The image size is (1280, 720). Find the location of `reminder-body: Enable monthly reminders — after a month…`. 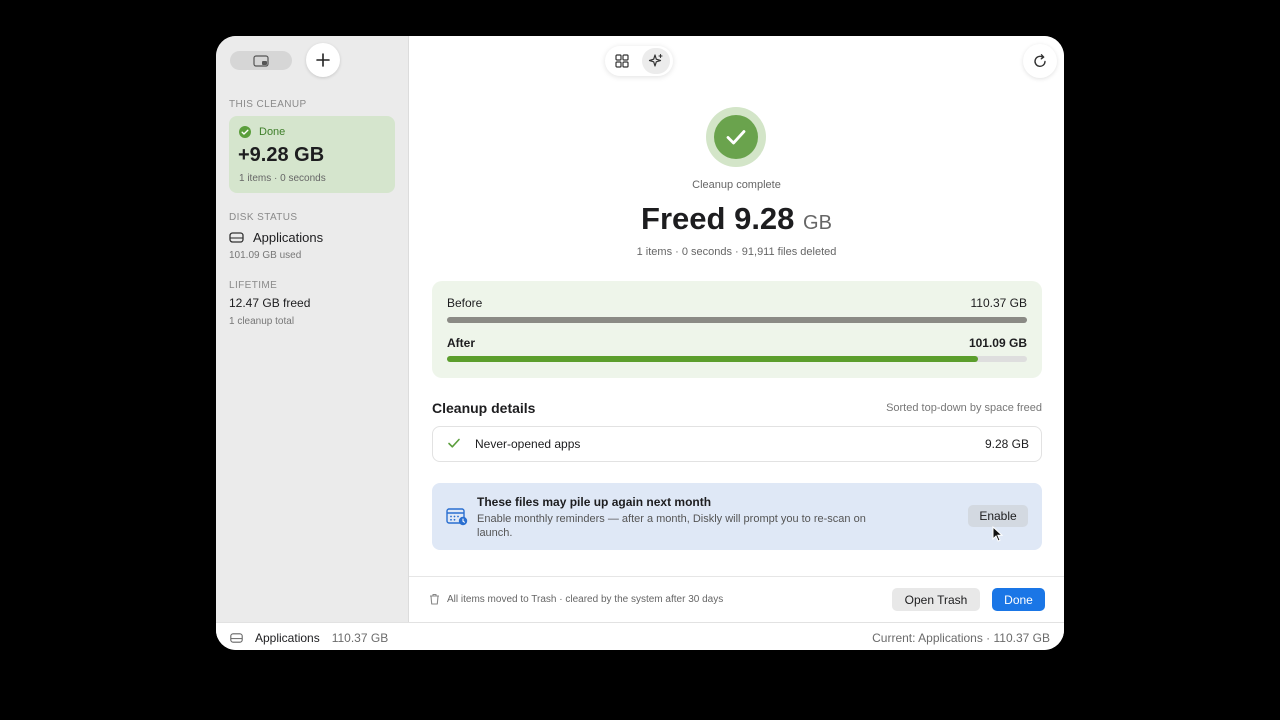

reminder-body: Enable monthly reminders — after a month… is located at coordinates (671, 526).